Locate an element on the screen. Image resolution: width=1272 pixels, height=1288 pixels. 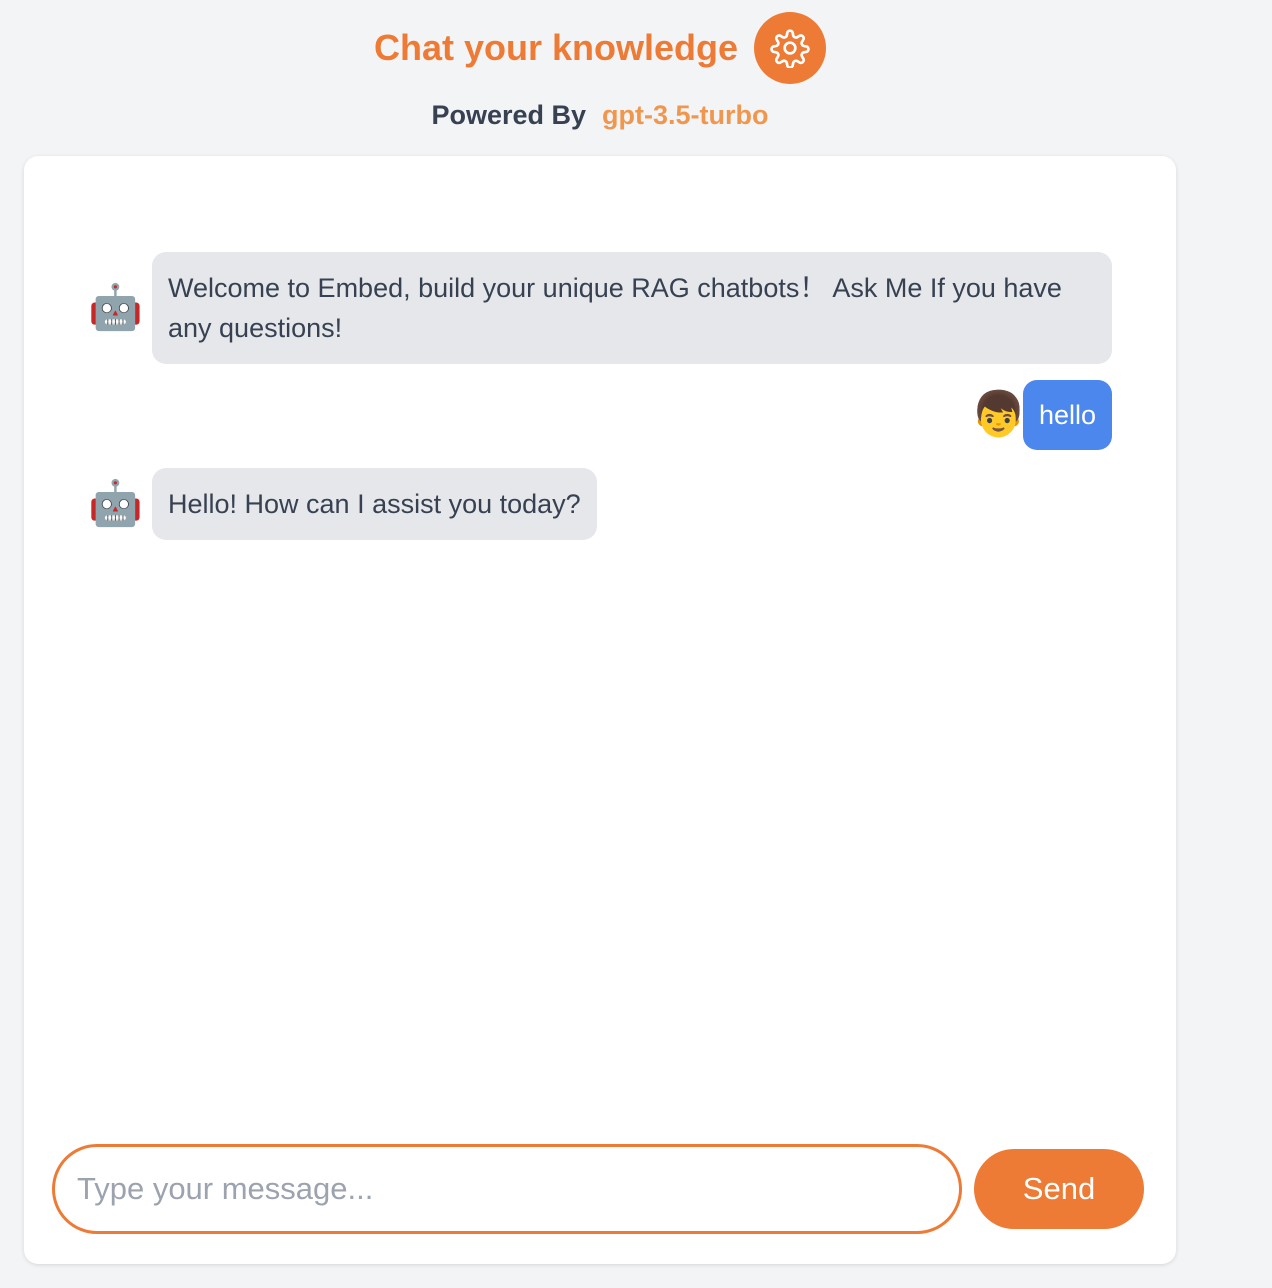
bot-message: 🤖 Hello! How can I assist you today? is located at coordinates (342, 504).